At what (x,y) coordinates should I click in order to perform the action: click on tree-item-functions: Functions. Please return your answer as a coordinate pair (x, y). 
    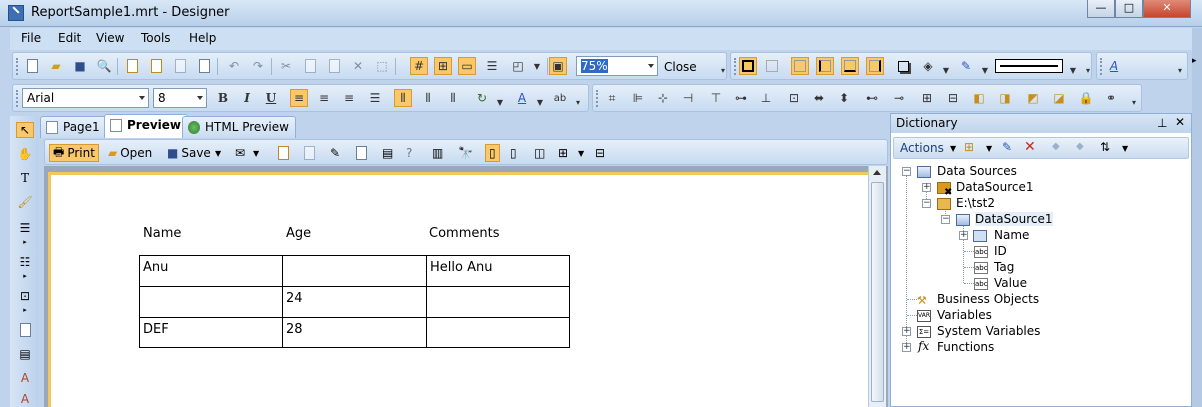
    Looking at the image, I should click on (965, 347).